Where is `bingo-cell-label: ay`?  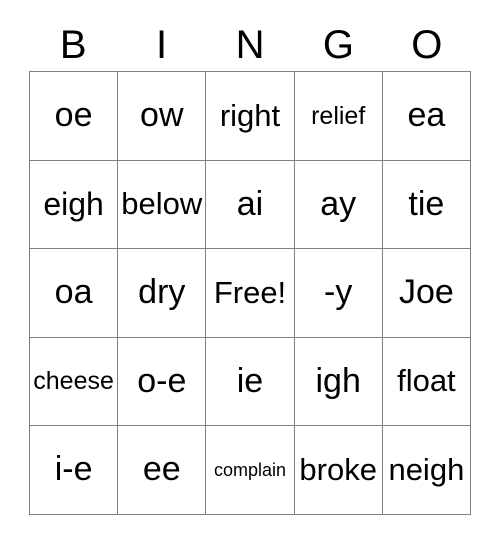 bingo-cell-label: ay is located at coordinates (338, 203).